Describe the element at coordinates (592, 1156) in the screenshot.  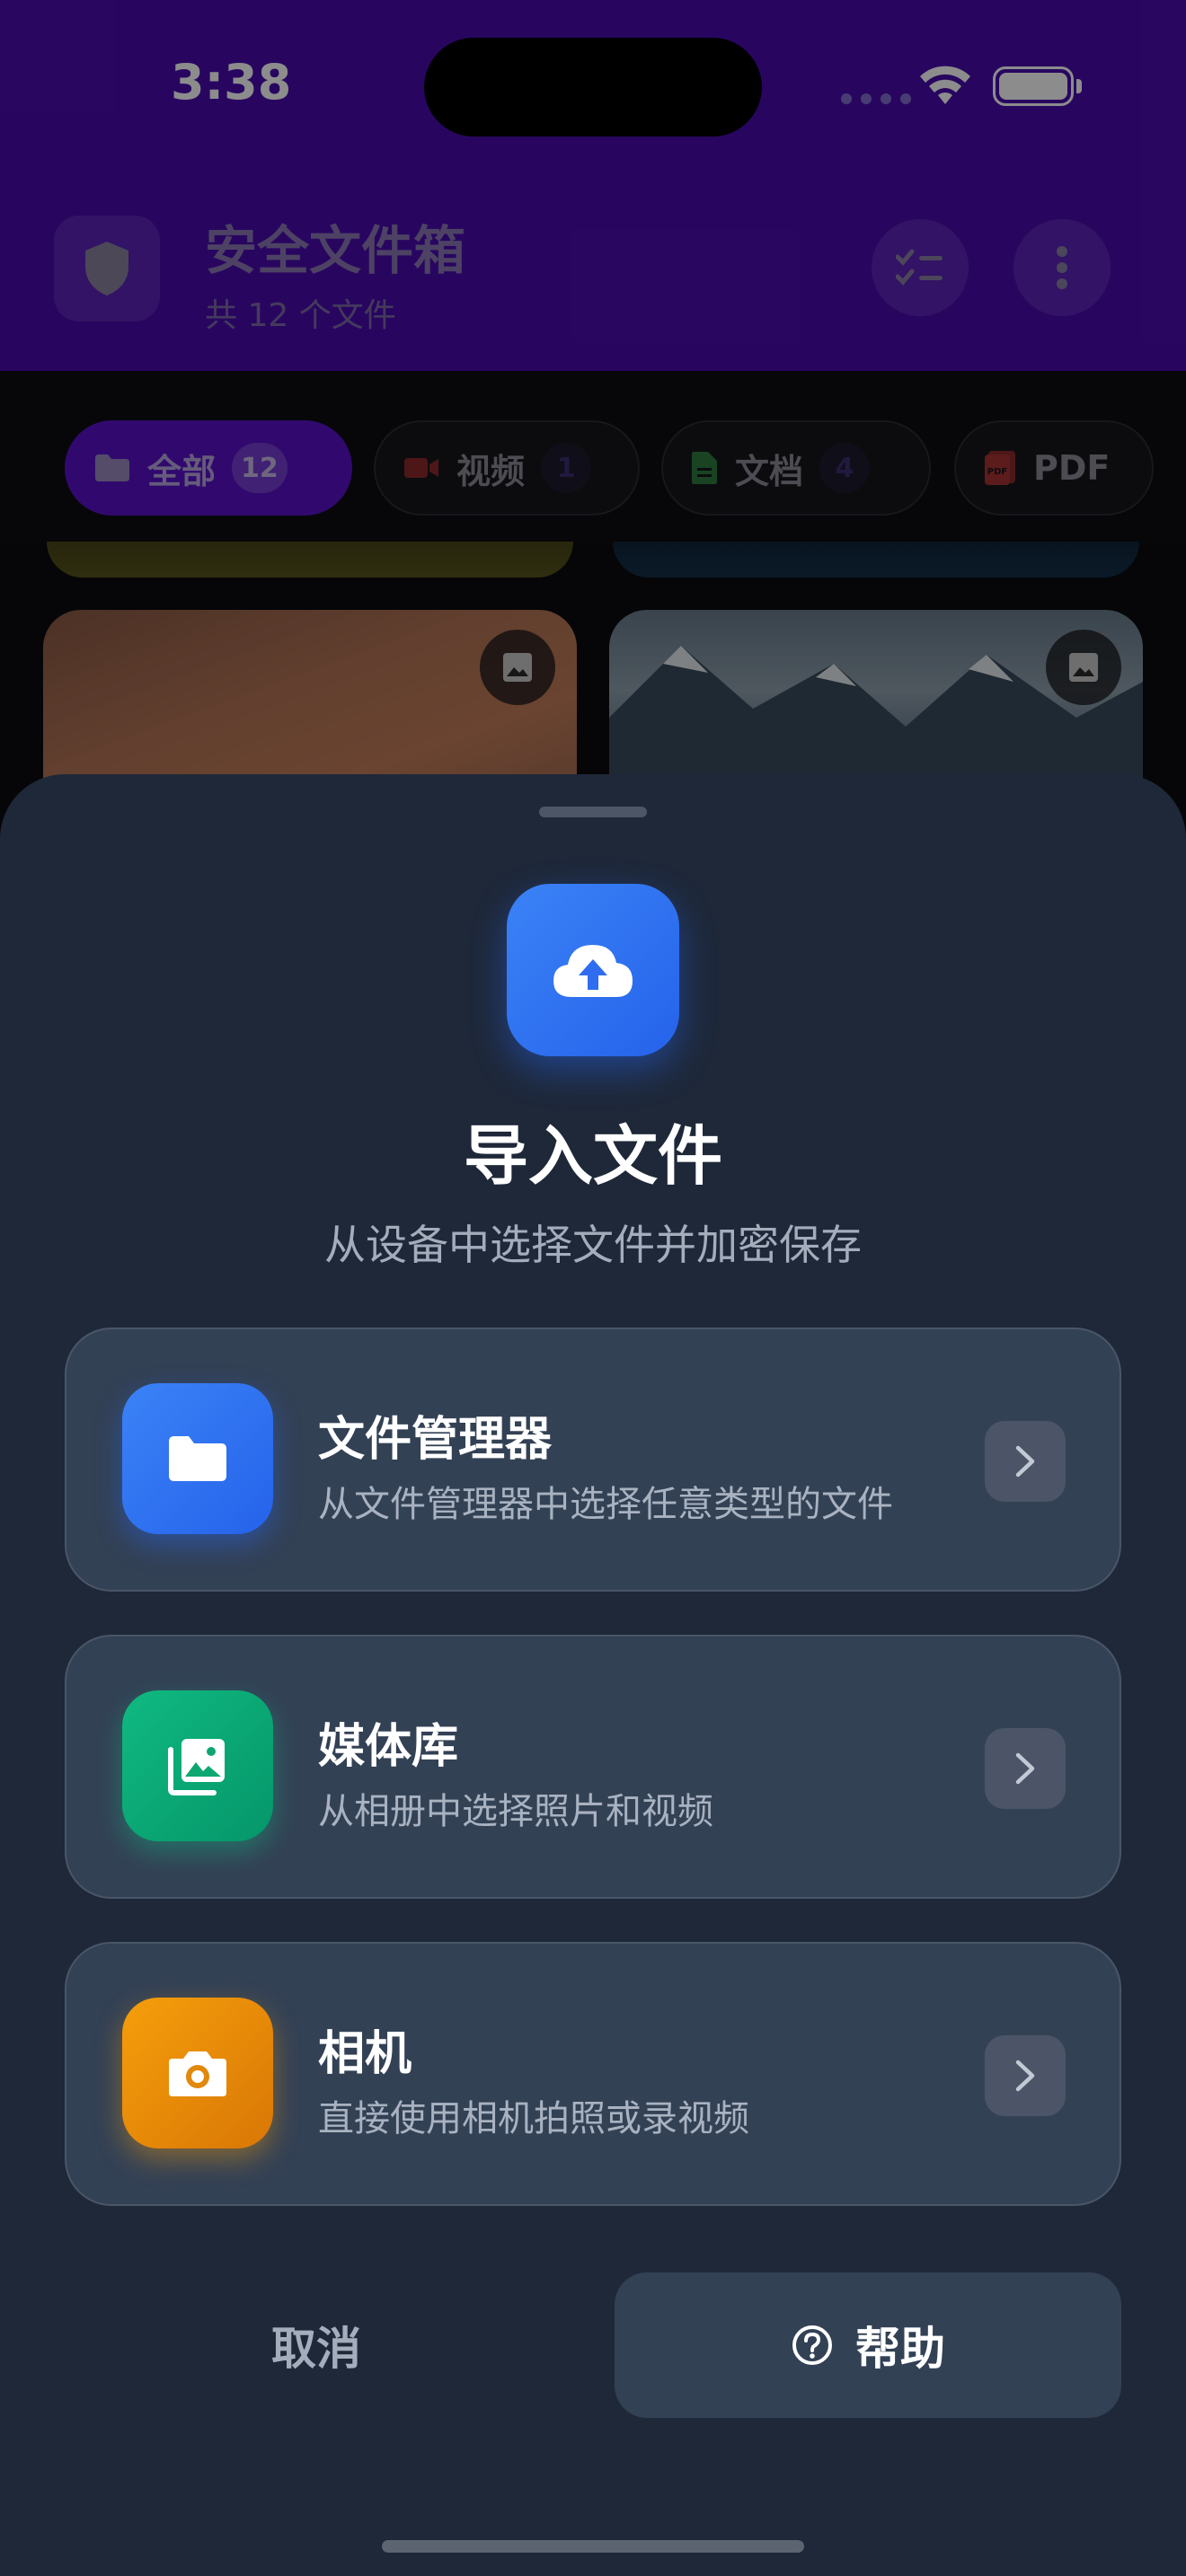
I see `sheet-title: 导入文件` at that location.